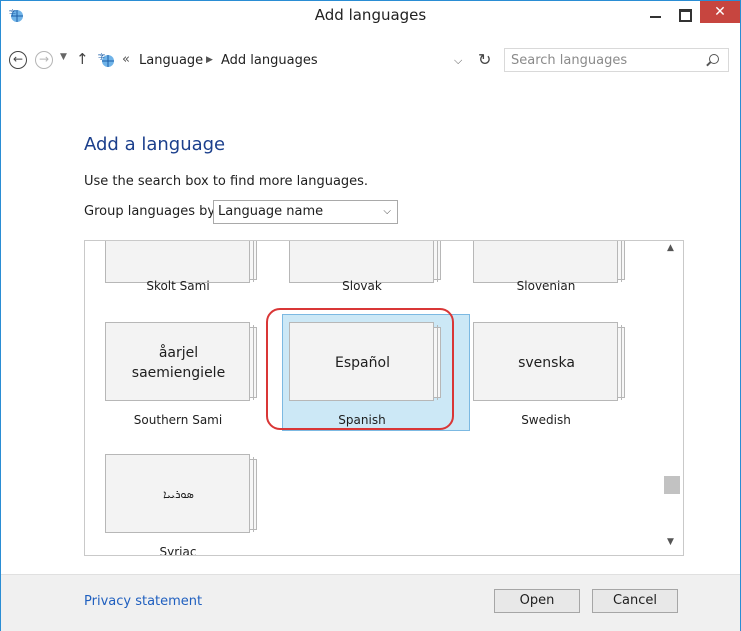 This screenshot has width=741, height=631. I want to click on annotation-highlight-ring, so click(360, 369).